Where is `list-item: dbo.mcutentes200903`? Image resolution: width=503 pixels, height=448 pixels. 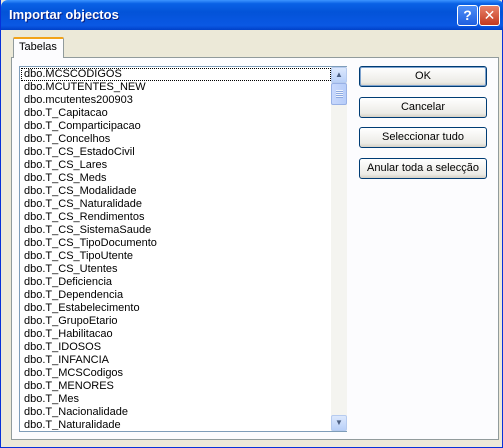 list-item: dbo.mcutentes200903 is located at coordinates (176, 100).